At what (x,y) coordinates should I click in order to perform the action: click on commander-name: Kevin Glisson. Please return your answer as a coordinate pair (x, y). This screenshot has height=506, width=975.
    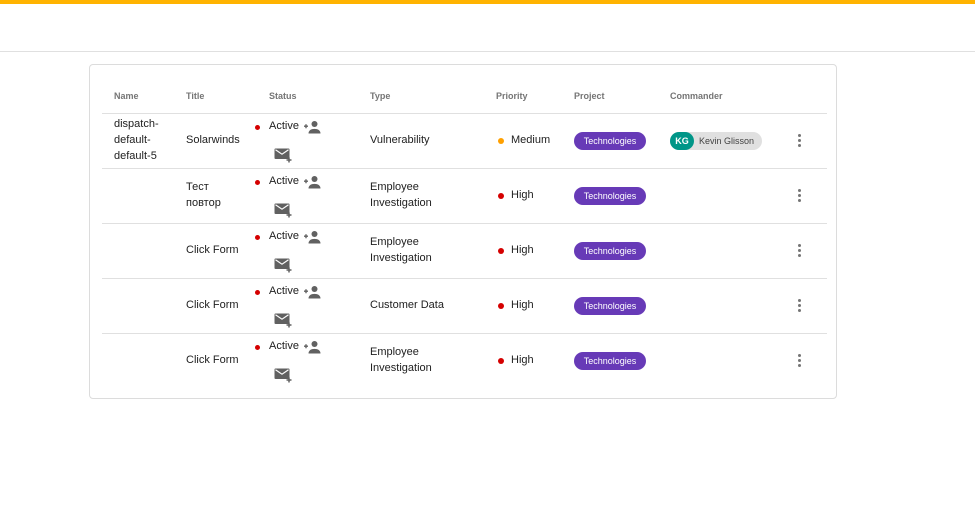
    Looking at the image, I should click on (727, 141).